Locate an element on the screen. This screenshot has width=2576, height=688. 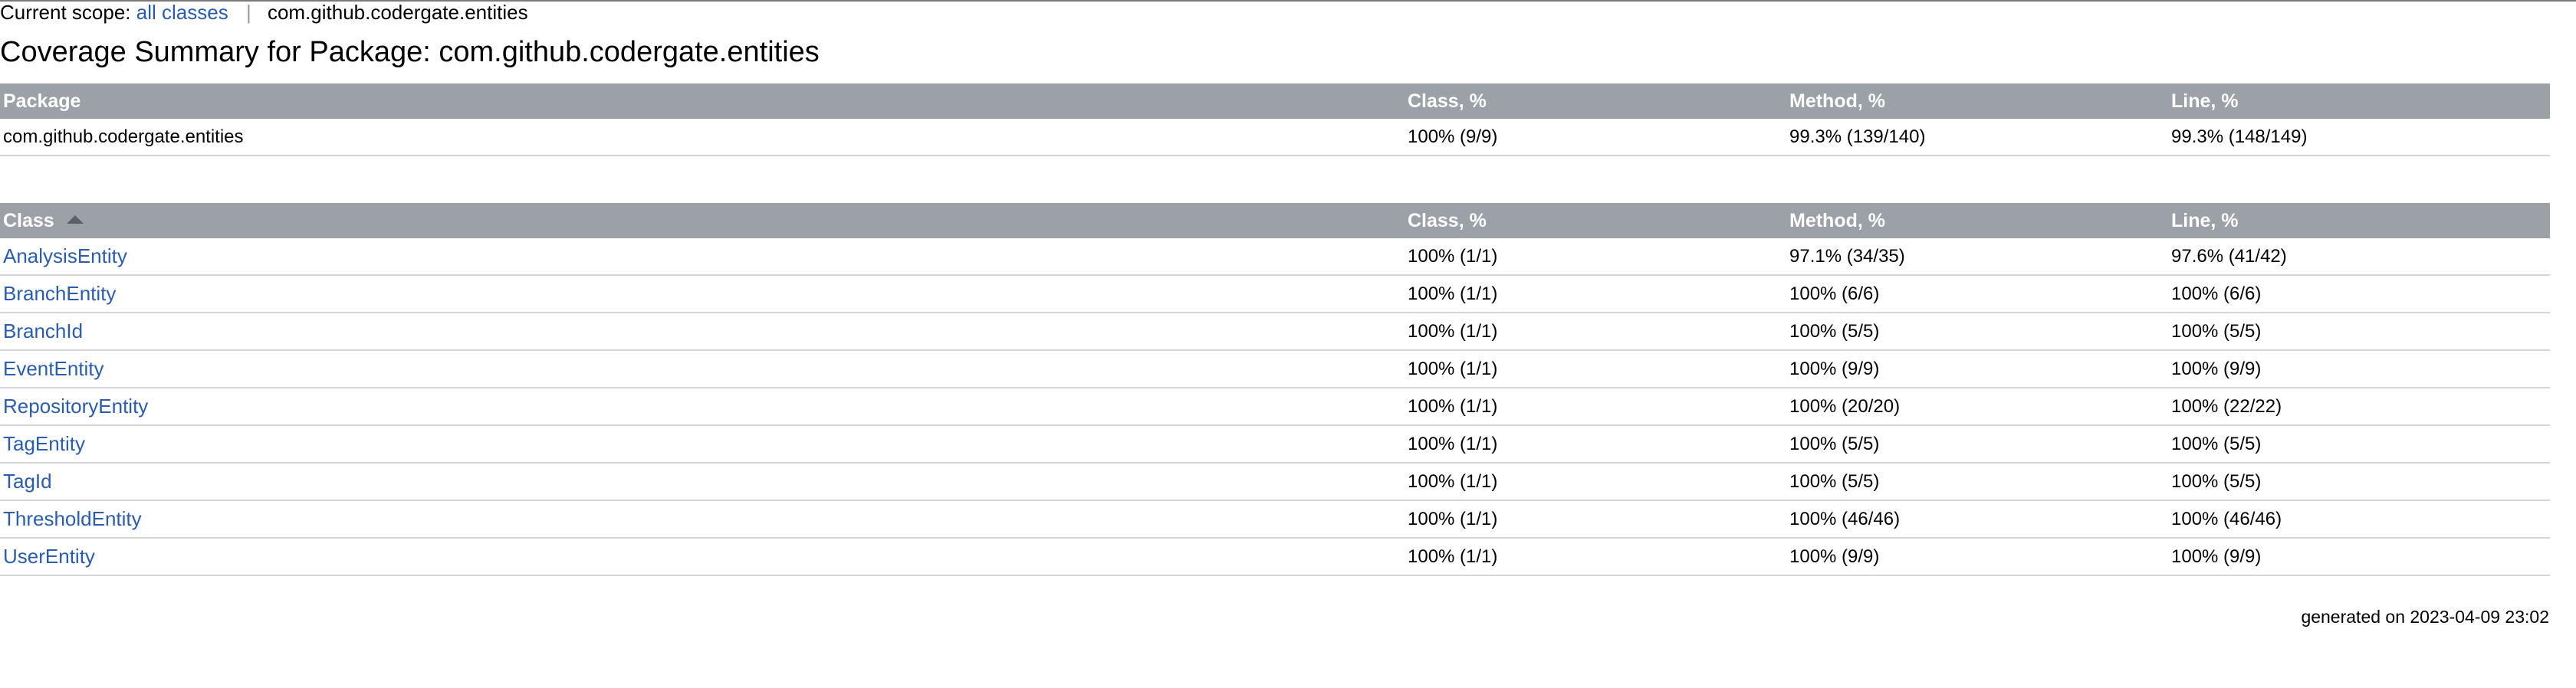
line-coverage: 100% (22/22) is located at coordinates (2359, 407).